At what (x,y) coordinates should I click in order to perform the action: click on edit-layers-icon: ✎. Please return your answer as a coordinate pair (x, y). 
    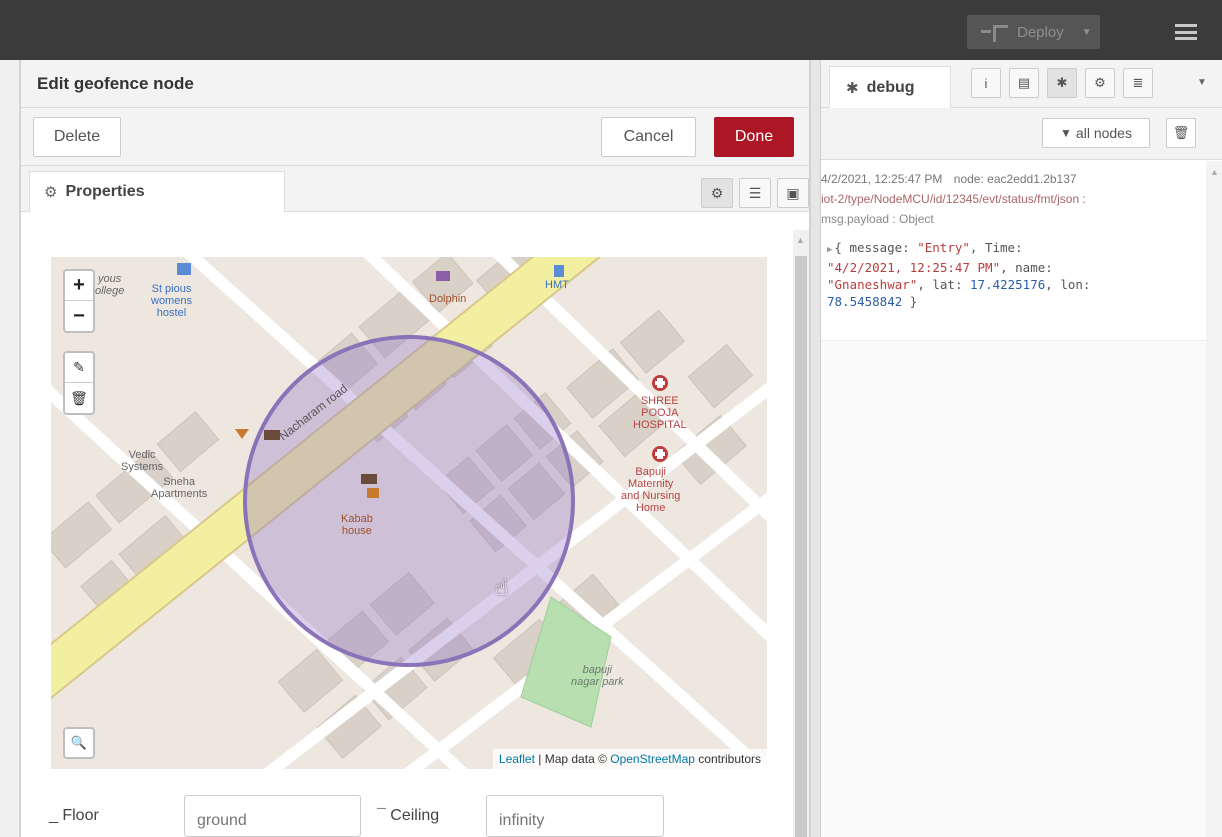
    Looking at the image, I should click on (79, 368).